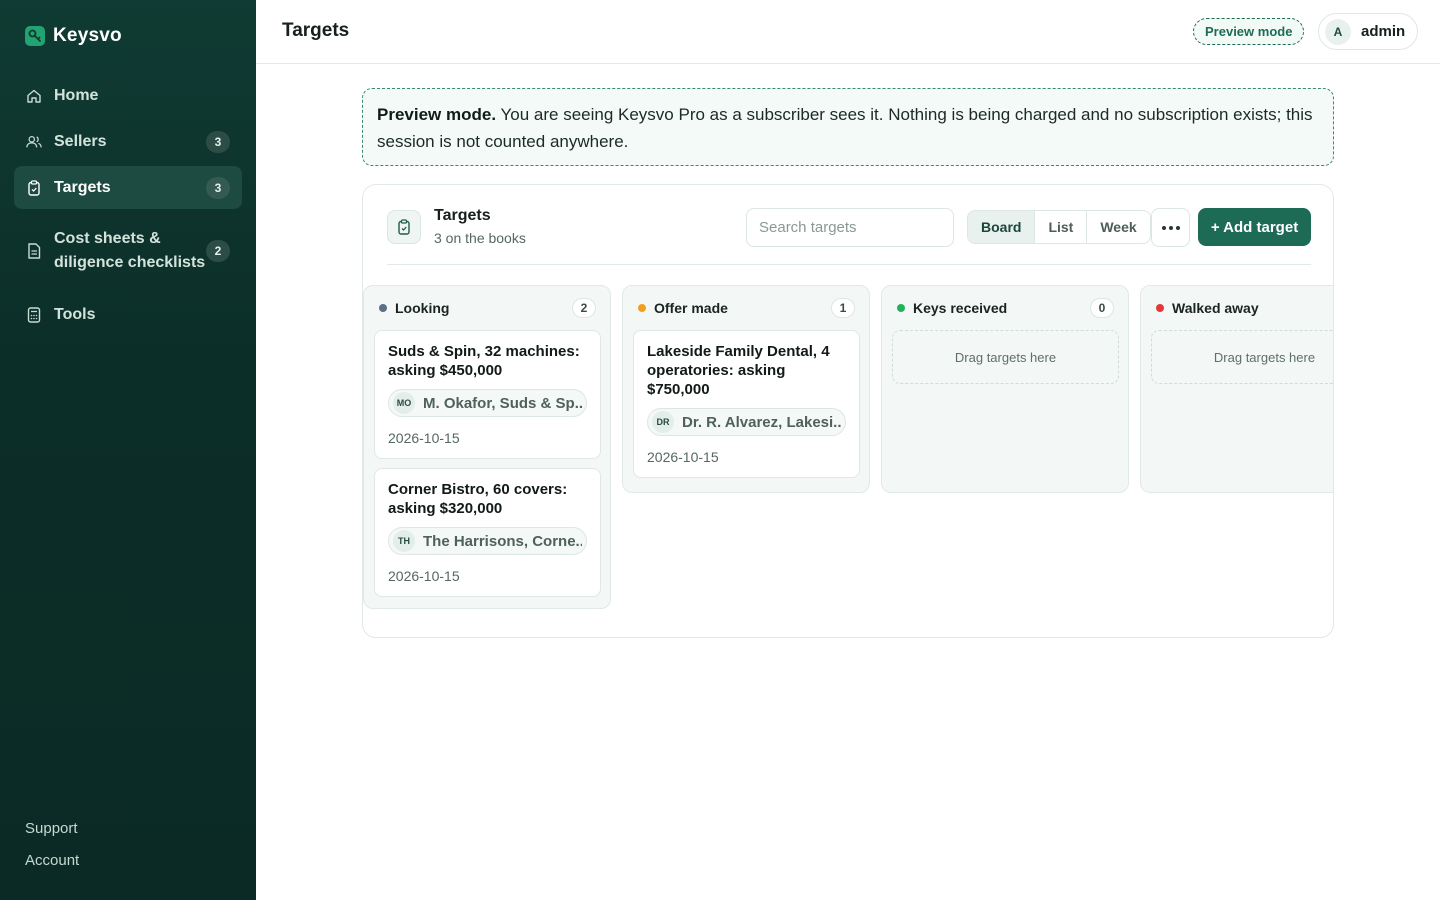 The width and height of the screenshot is (1440, 900). I want to click on avatar: A, so click(1338, 31).